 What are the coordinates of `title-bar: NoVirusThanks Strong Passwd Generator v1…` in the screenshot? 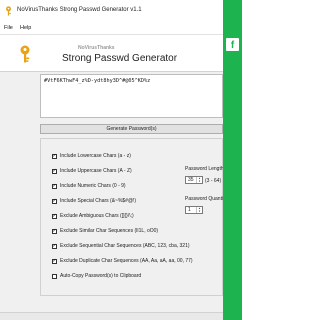 It's located at (121, 11).